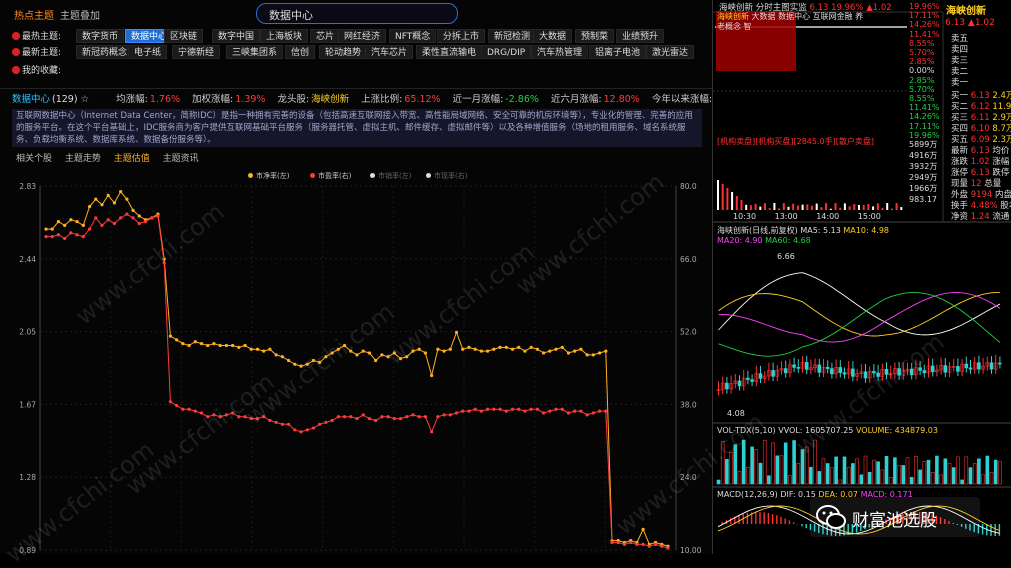  Describe the element at coordinates (981, 39) in the screenshot. I see `sell-level: 卖五` at that location.